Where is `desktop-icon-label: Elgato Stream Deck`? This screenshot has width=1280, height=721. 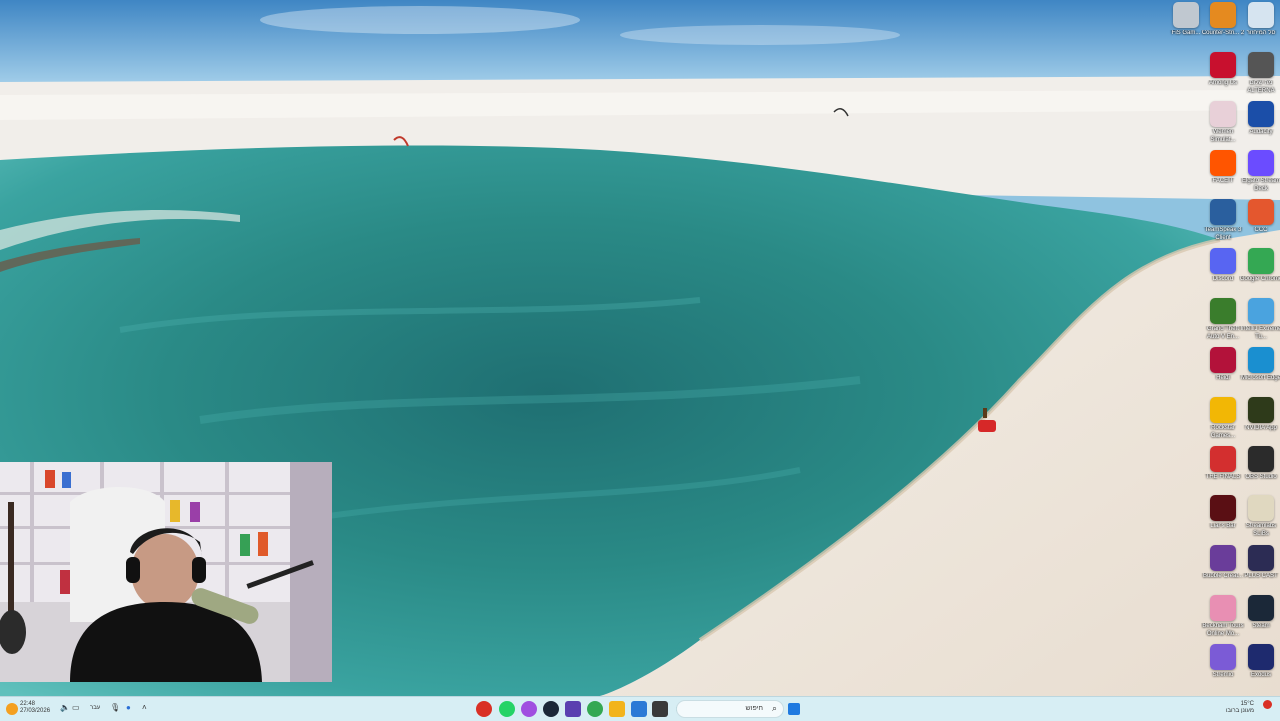
desktop-icon-label: Elgato Stream Deck is located at coordinates (1260, 185).